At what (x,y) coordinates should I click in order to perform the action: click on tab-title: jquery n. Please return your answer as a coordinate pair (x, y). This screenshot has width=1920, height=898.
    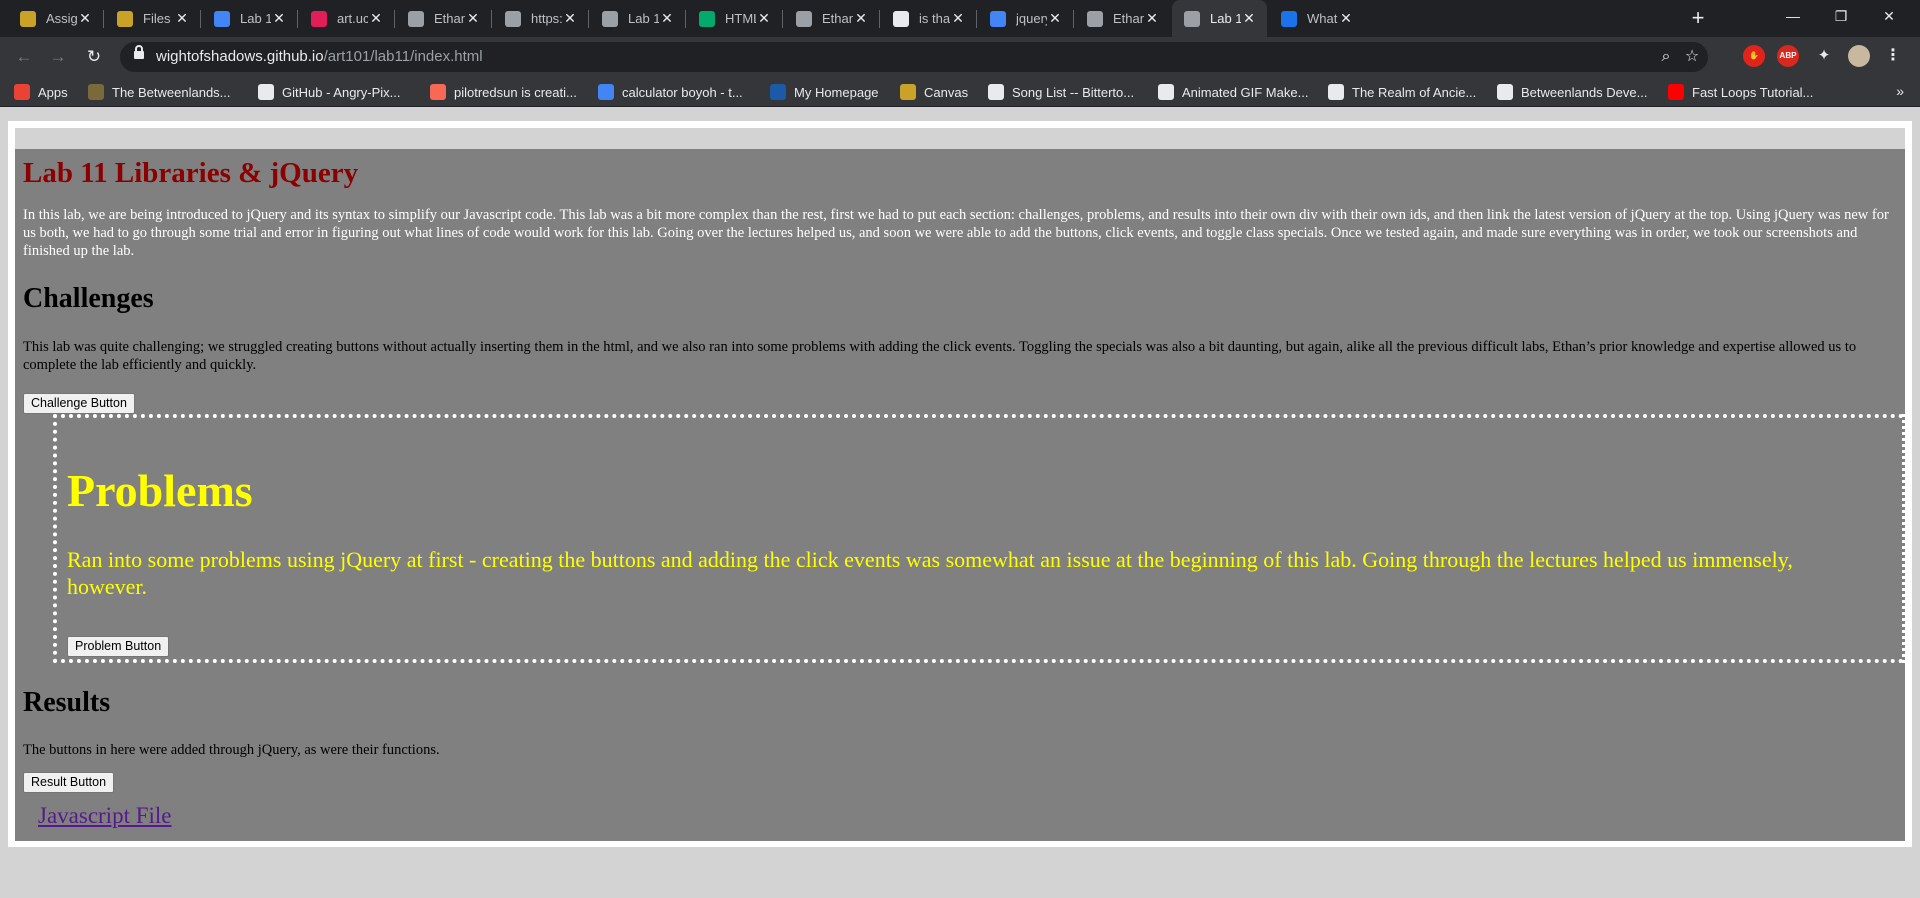
    Looking at the image, I should click on (1031, 18).